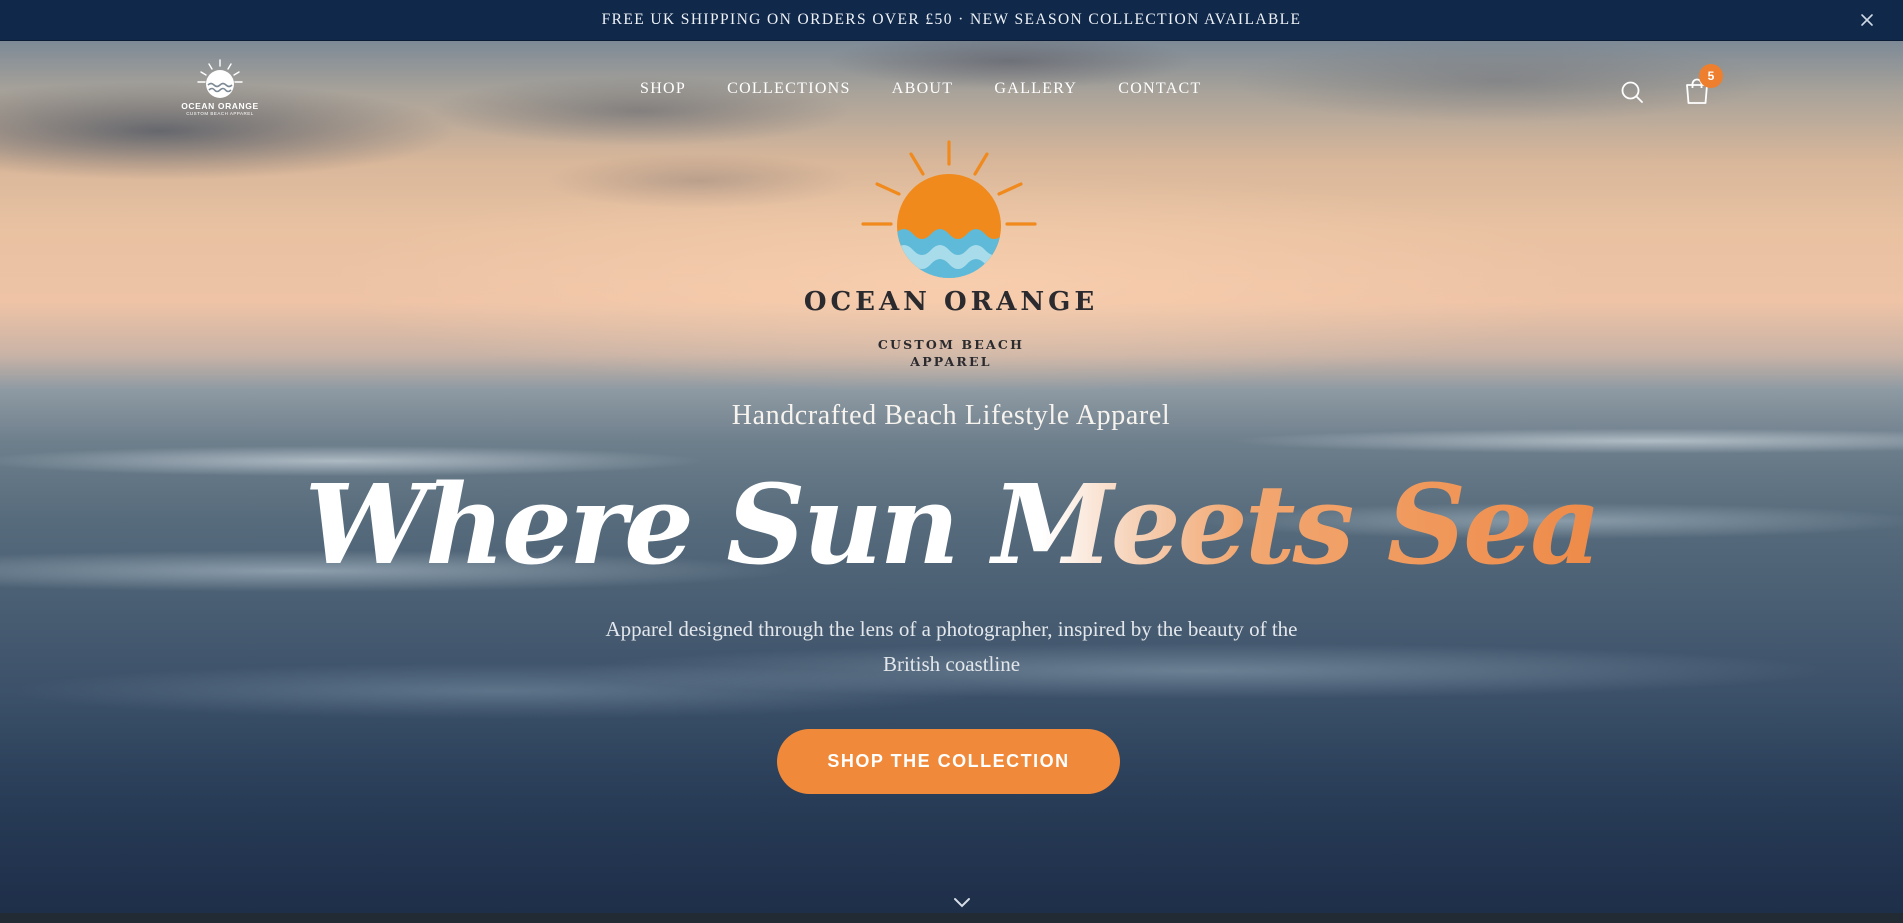 Image resolution: width=1903 pixels, height=923 pixels. What do you see at coordinates (951, 361) in the screenshot?
I see `brand-subtitle-line2: APPAREL` at bounding box center [951, 361].